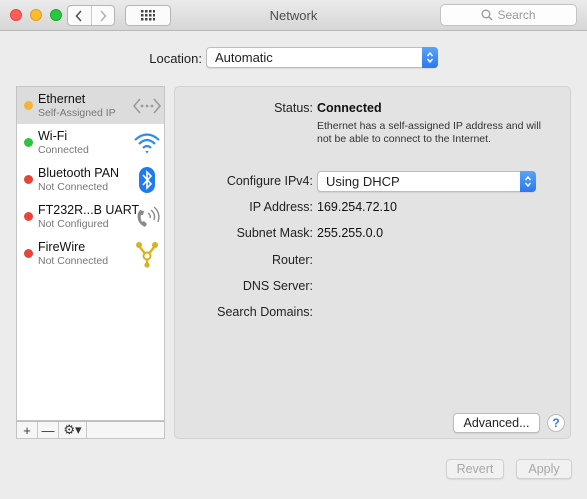 Image resolution: width=587 pixels, height=499 pixels. Describe the element at coordinates (322, 57) in the screenshot. I see `location-popup: Automatic` at that location.